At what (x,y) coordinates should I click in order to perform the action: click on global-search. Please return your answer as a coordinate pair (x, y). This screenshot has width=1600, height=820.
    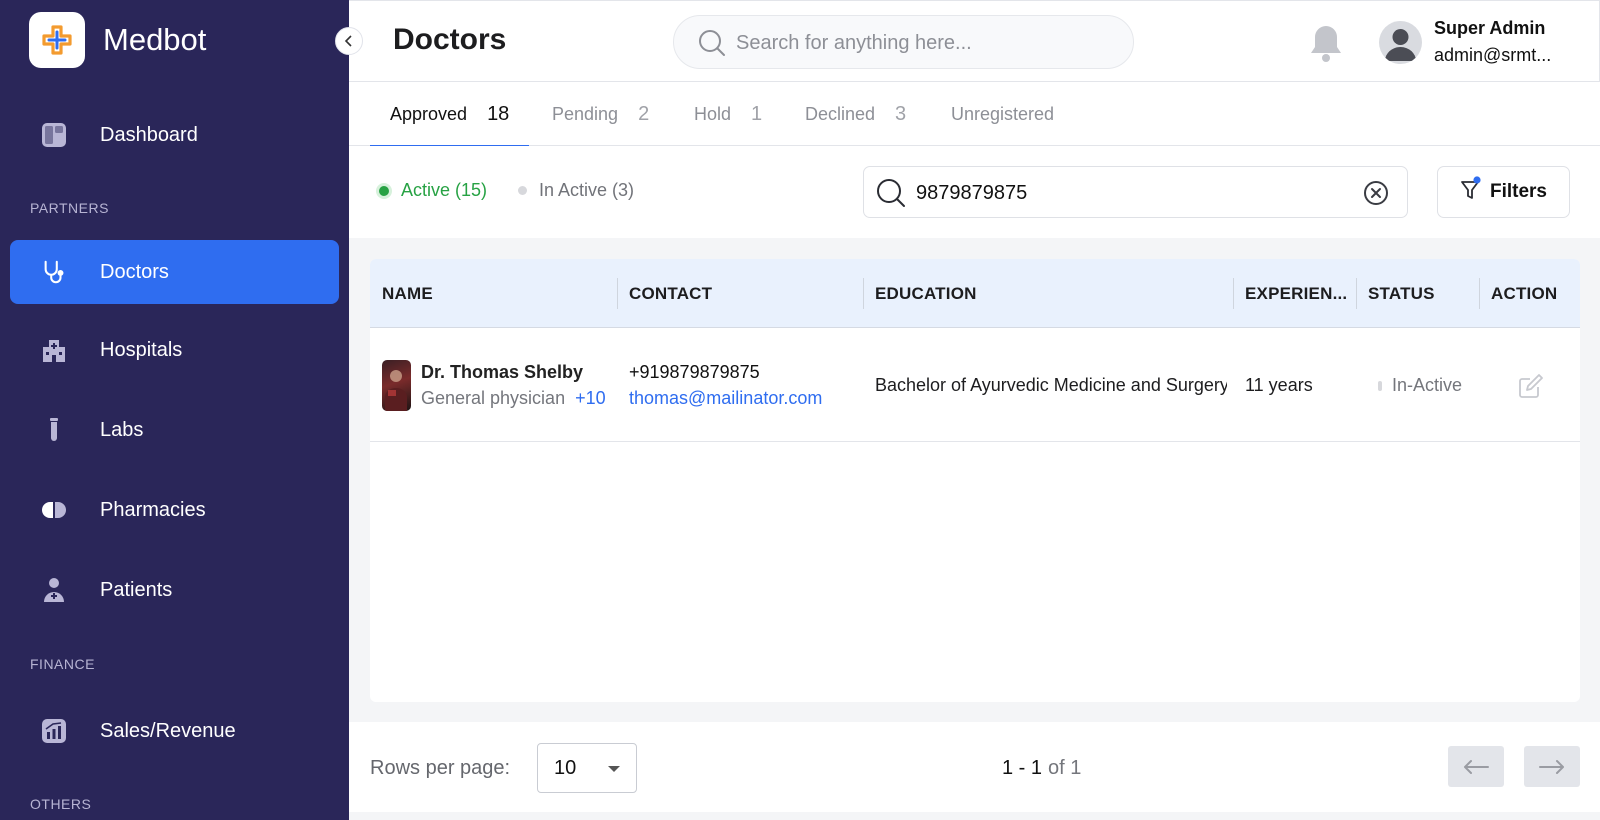
    Looking at the image, I should click on (903, 42).